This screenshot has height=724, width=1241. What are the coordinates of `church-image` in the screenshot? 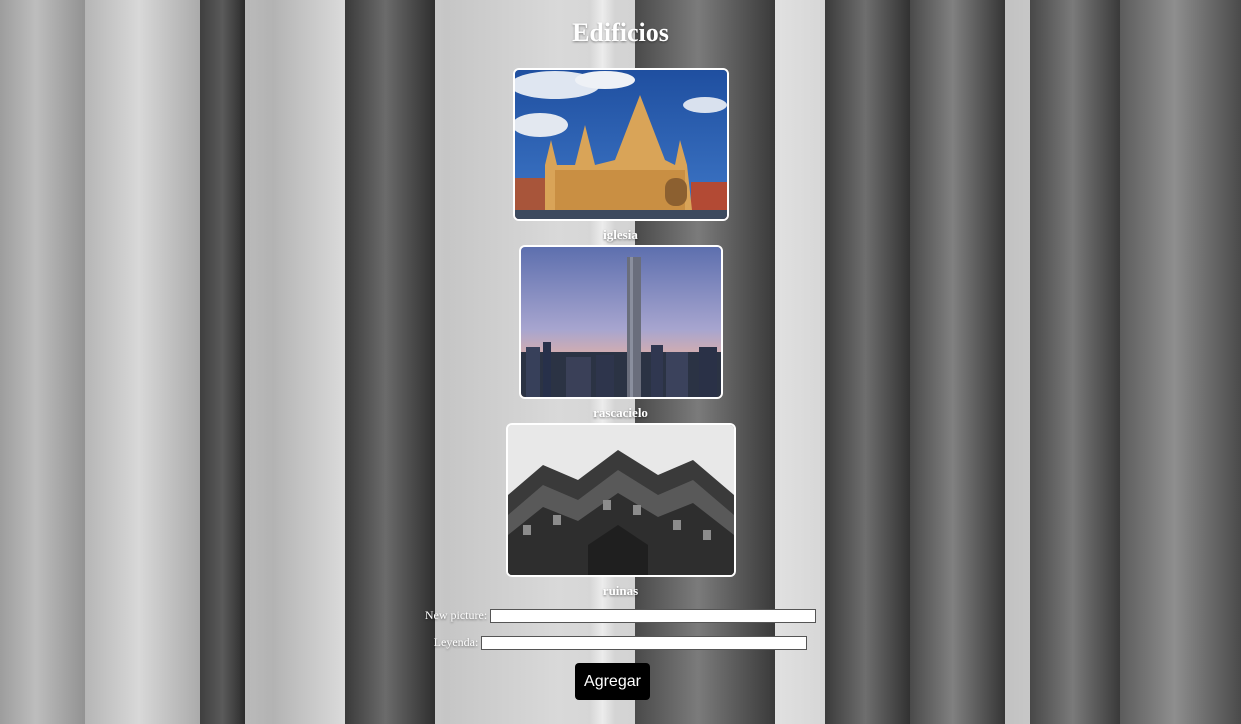 It's located at (620, 144).